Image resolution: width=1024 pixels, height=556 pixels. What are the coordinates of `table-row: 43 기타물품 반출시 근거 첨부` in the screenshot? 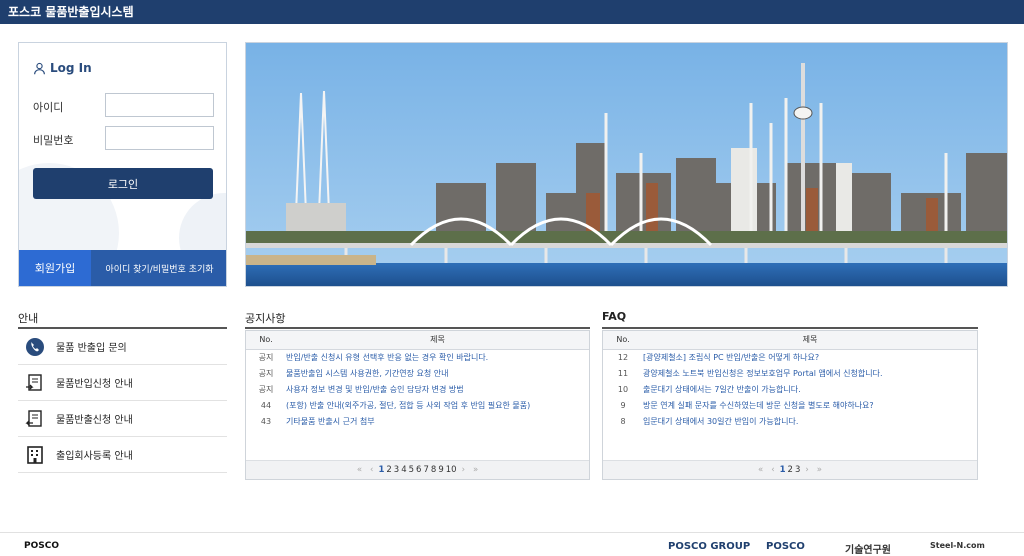 It's located at (417, 421).